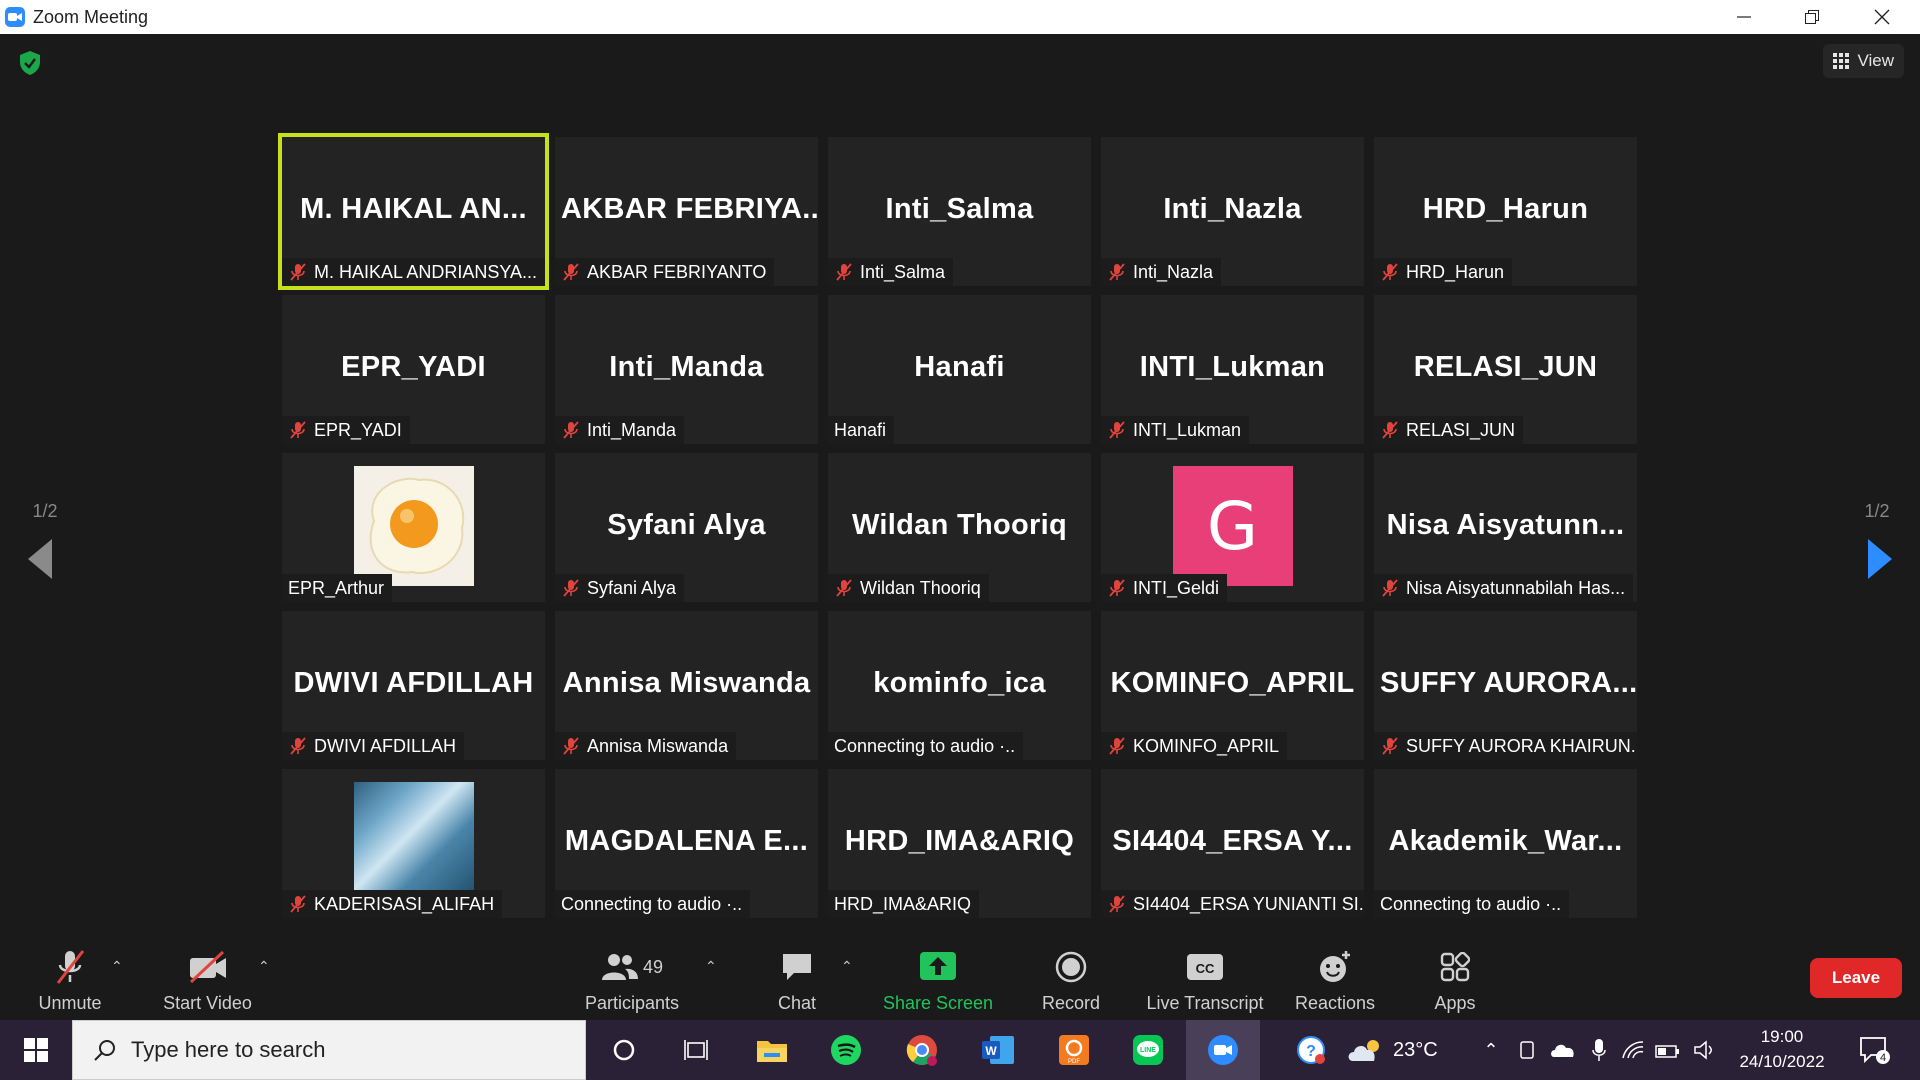 This screenshot has height=1080, width=1920. I want to click on participant-name-text: EPR_Arthur, so click(336, 587).